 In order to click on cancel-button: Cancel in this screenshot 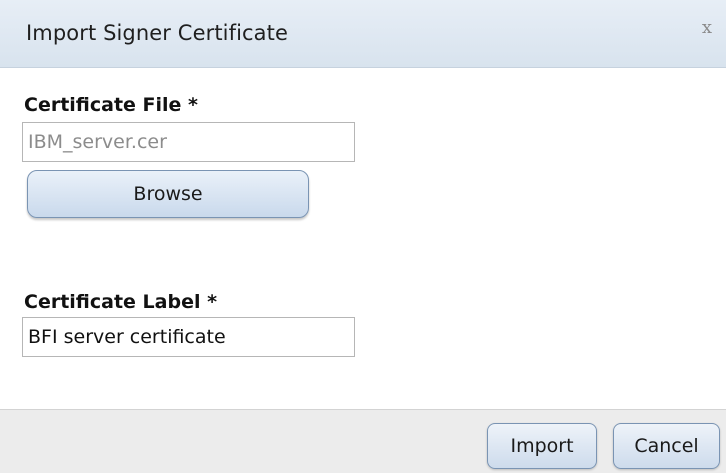, I will do `click(666, 446)`.